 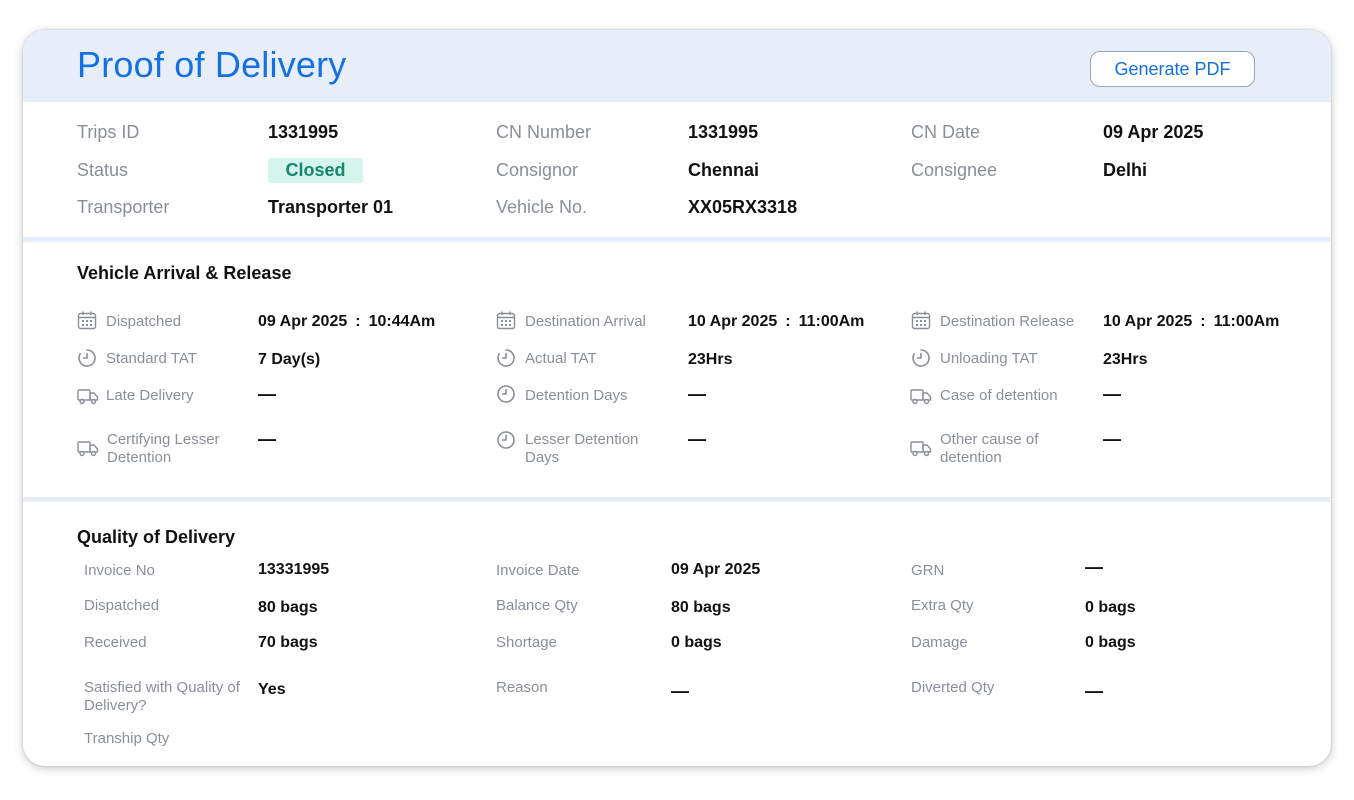 What do you see at coordinates (267, 439) in the screenshot?
I see `certifying-lesser-detention-value: —` at bounding box center [267, 439].